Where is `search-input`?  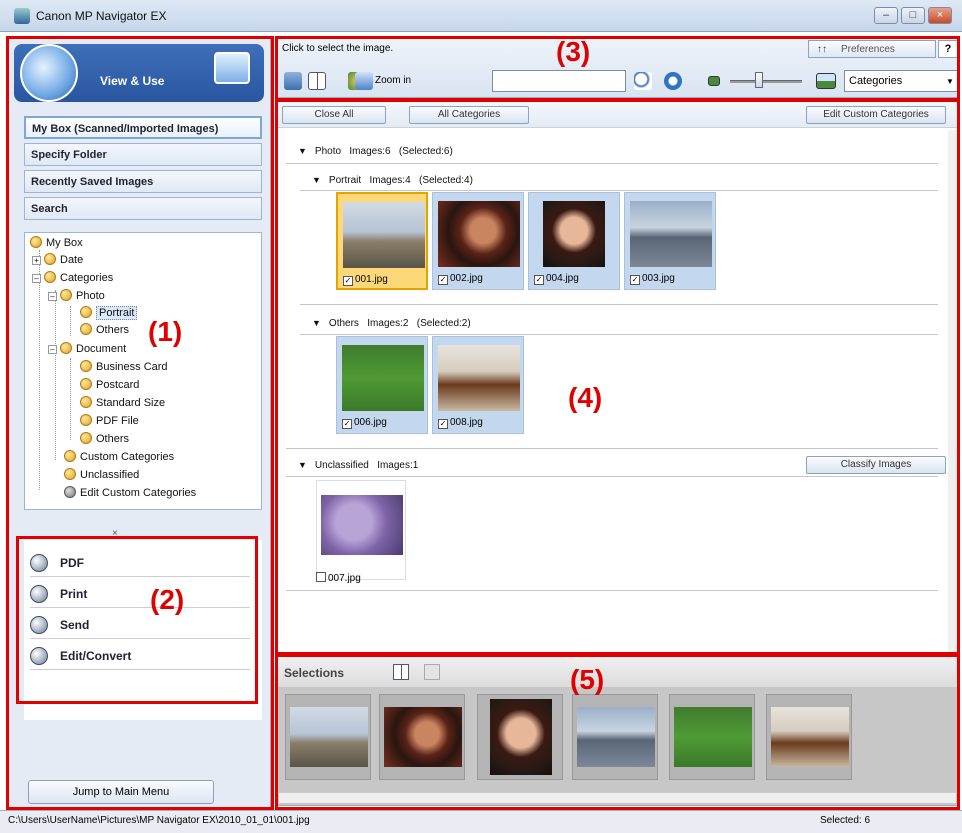 search-input is located at coordinates (559, 81).